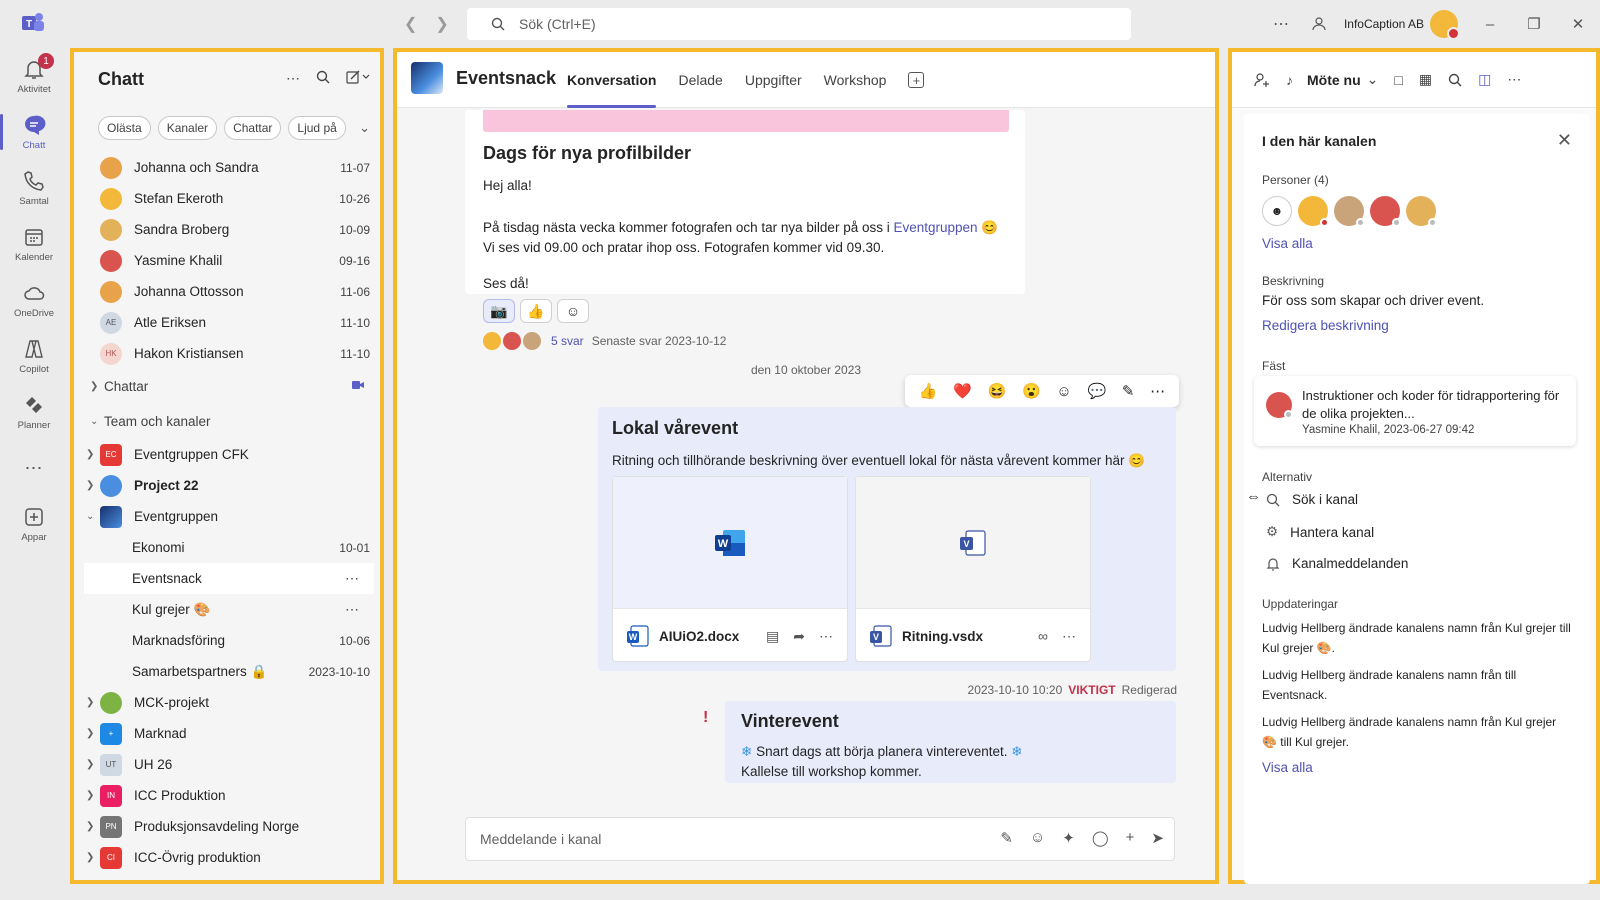 The width and height of the screenshot is (1600, 900). I want to click on apps-grid-icon: ▦, so click(1425, 79).